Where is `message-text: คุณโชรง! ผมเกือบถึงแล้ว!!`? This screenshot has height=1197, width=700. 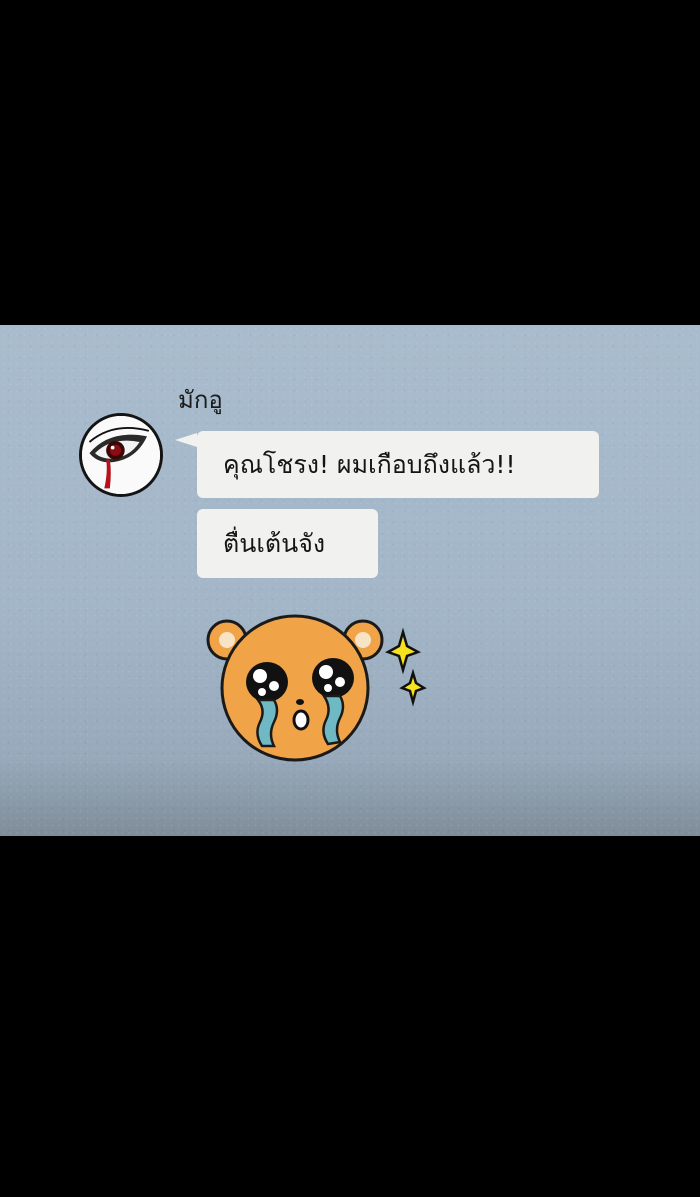 message-text: คุณโชรง! ผมเกือบถึงแล้ว!! is located at coordinates (369, 464).